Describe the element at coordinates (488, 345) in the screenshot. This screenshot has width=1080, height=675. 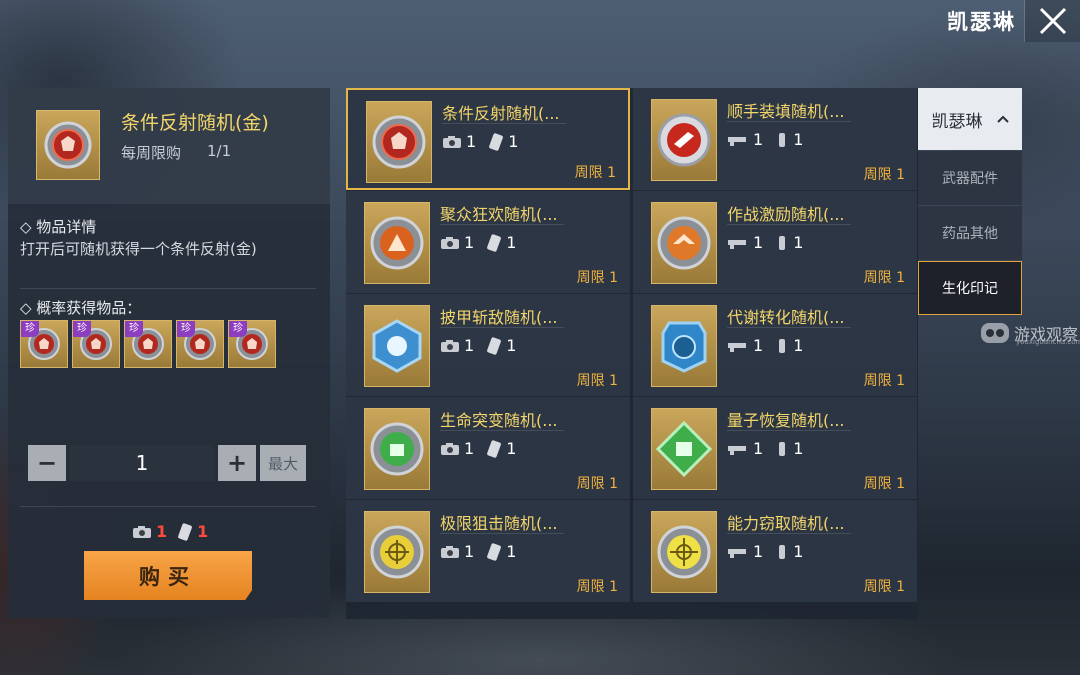
I see `item-card: 披甲斩敌随机(... 1 1 周限 1` at that location.